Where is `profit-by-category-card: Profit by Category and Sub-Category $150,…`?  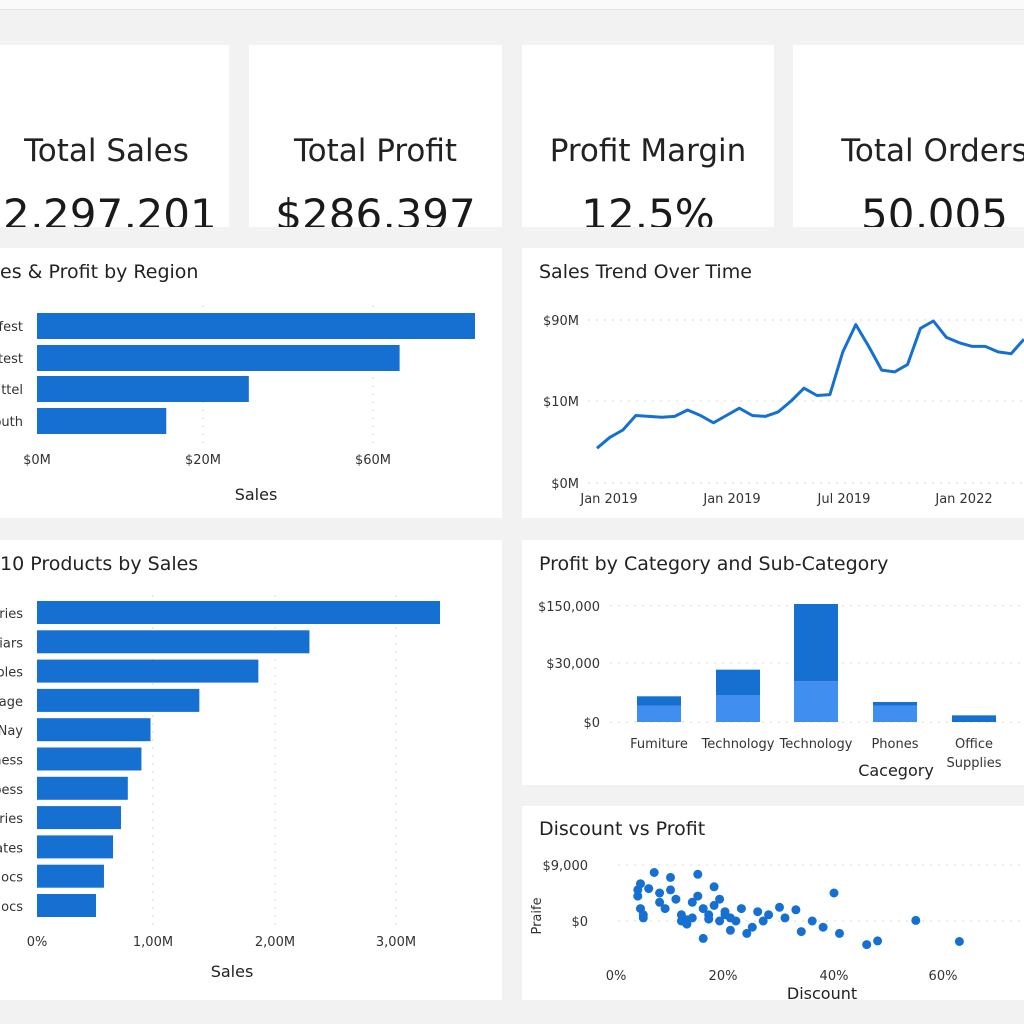
profit-by-category-card: Profit by Category and Sub-Category $150,… is located at coordinates (773, 662).